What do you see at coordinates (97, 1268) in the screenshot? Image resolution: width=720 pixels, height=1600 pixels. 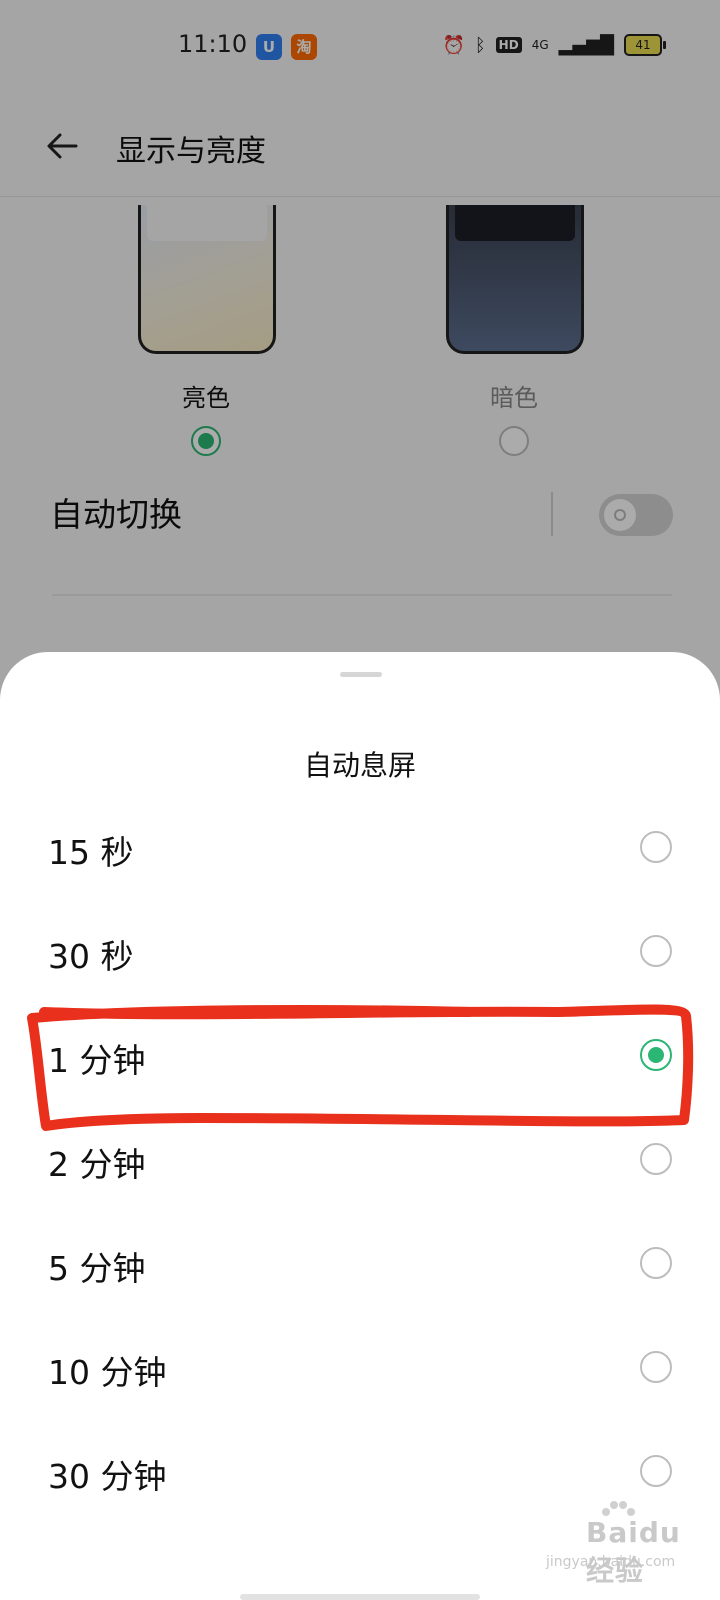 I see `option-label: 5 分钟` at bounding box center [97, 1268].